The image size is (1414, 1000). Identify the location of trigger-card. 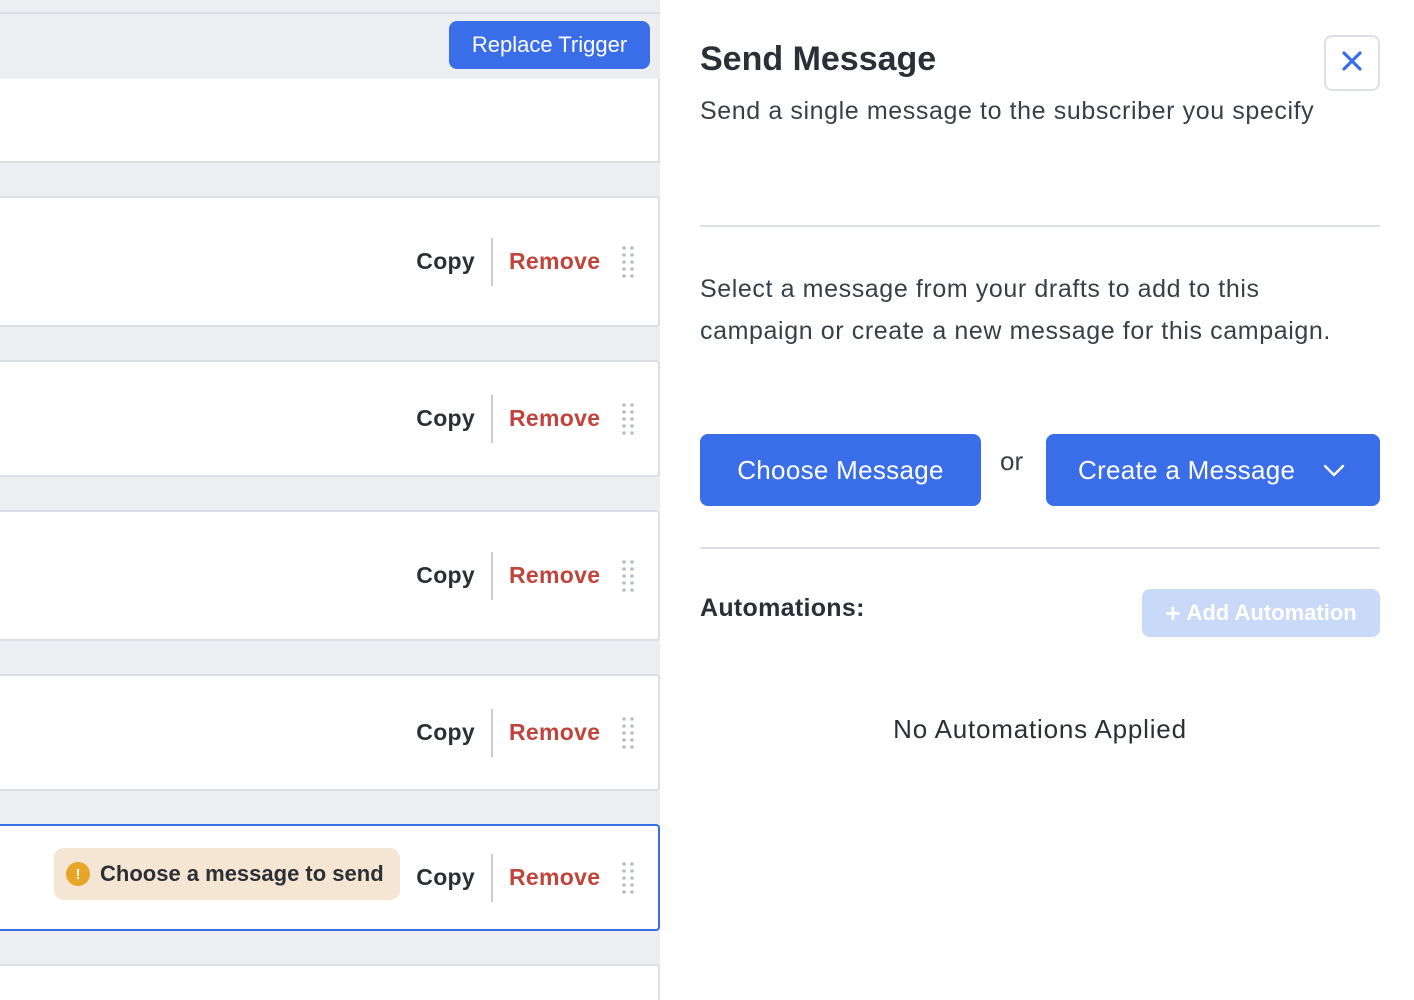
(330, 121).